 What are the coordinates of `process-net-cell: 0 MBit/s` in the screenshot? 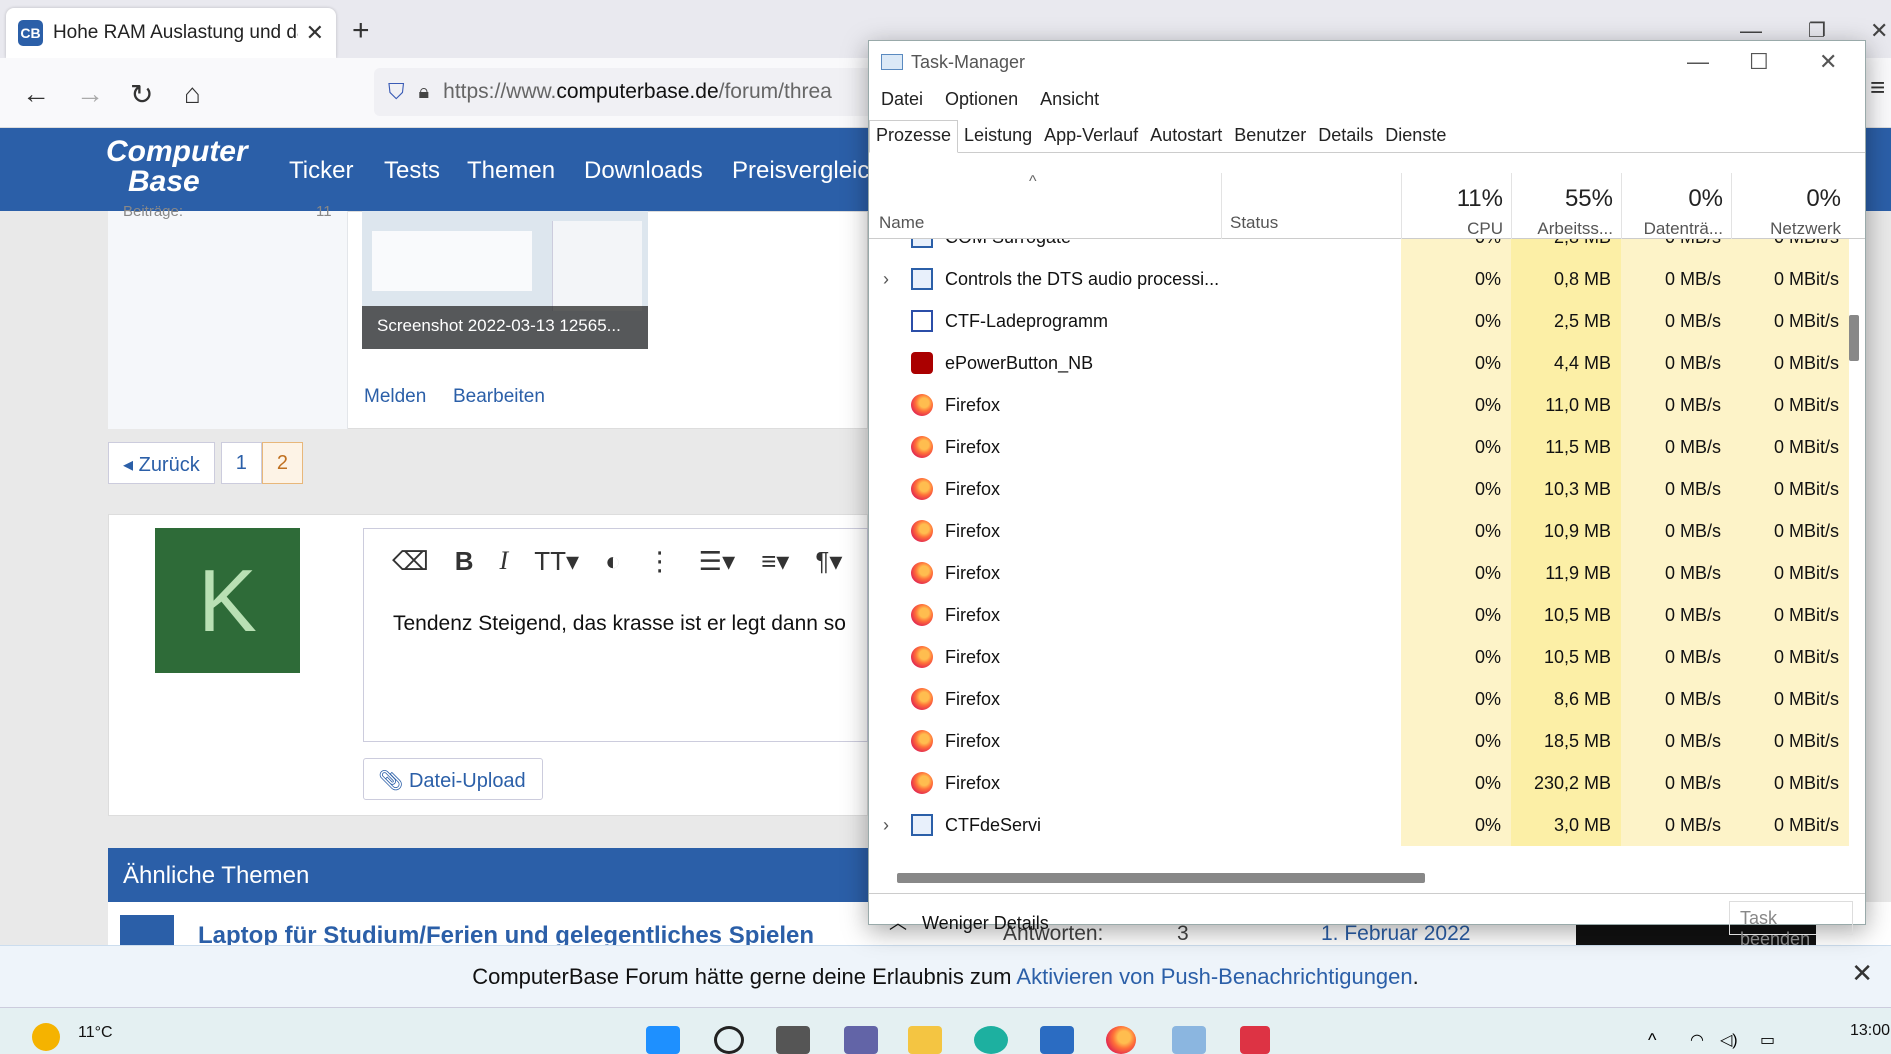 It's located at (1790, 248).